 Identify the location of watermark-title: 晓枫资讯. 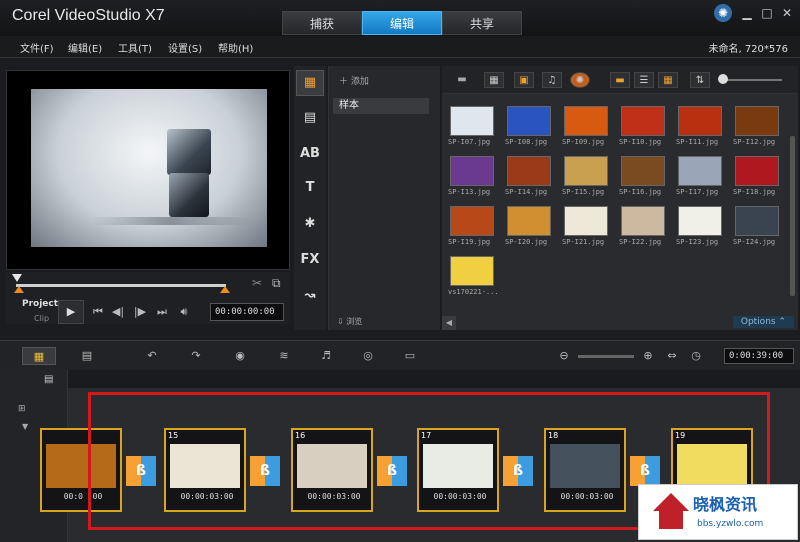
(725, 504).